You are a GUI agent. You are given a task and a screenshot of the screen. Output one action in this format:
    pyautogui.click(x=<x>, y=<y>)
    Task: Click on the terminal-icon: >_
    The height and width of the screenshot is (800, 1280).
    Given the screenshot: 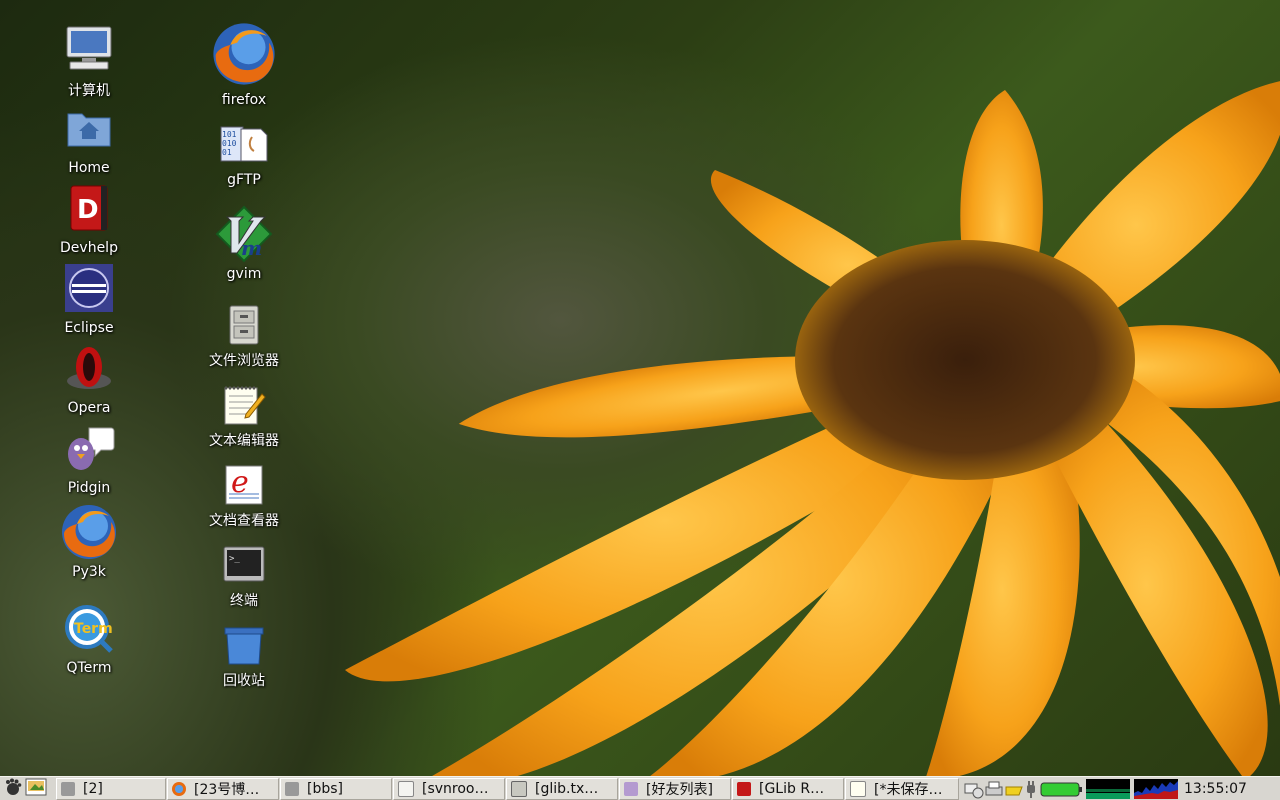 What is the action you would take?
    pyautogui.click(x=244, y=565)
    